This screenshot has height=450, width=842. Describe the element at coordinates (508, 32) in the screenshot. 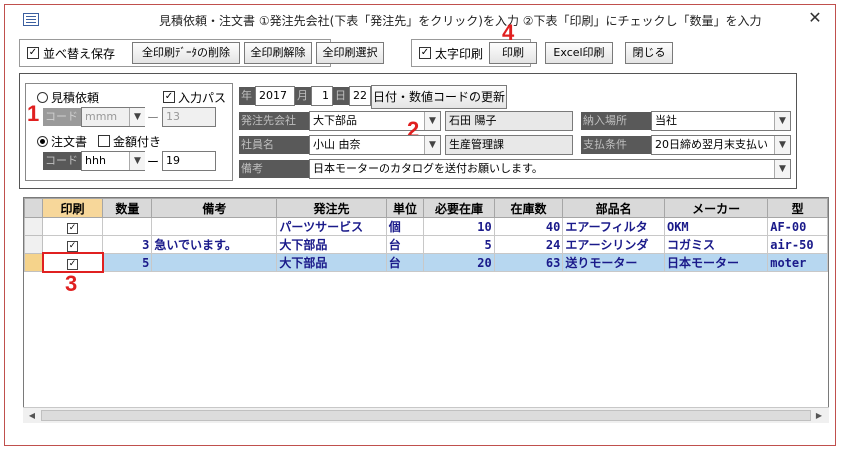

I see `annotation-4: 4` at that location.